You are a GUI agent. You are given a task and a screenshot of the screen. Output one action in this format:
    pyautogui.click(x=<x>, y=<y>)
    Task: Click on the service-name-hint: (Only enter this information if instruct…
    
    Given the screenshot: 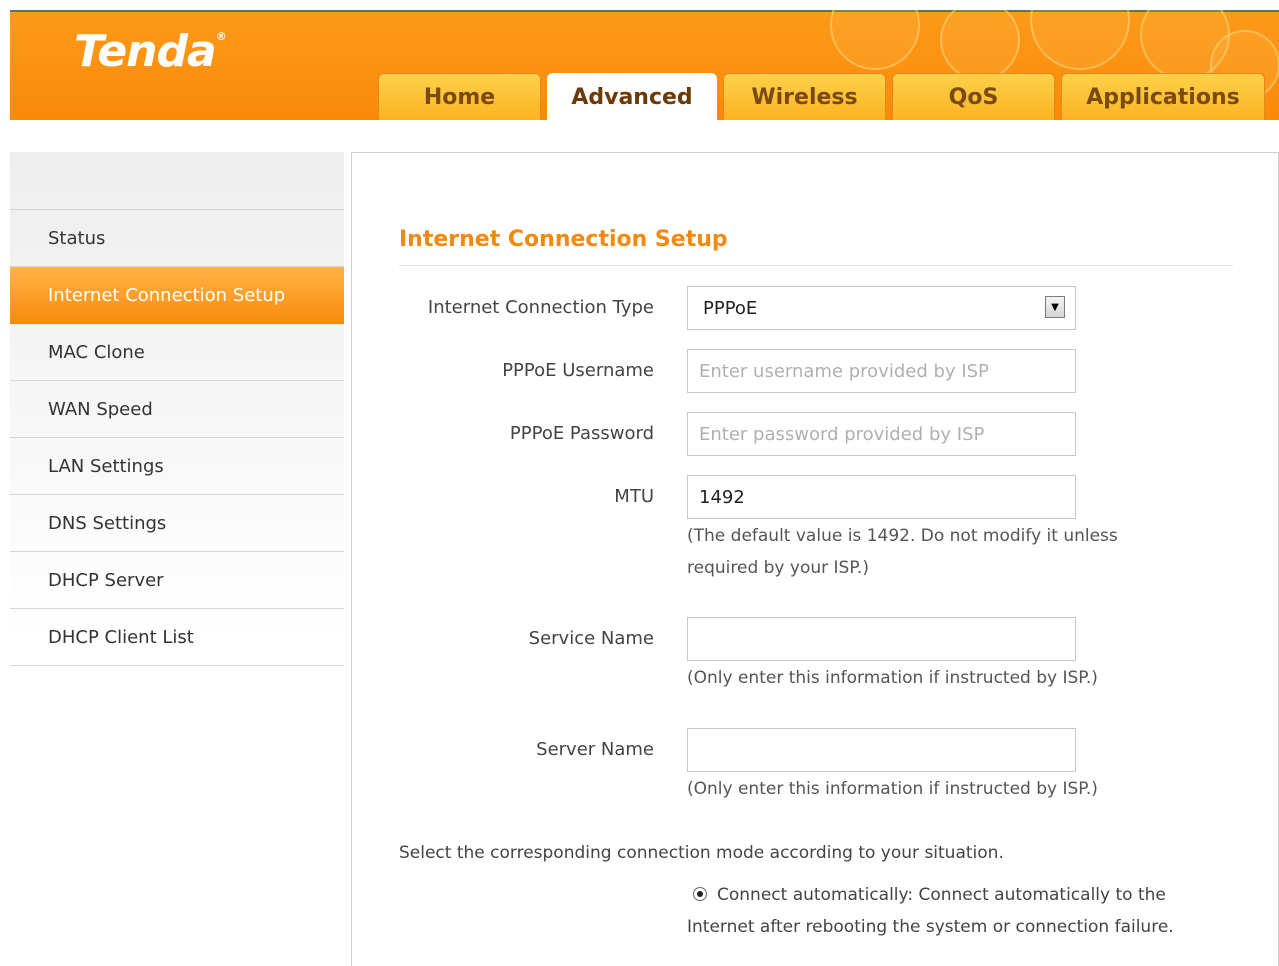 What is the action you would take?
    pyautogui.click(x=892, y=678)
    